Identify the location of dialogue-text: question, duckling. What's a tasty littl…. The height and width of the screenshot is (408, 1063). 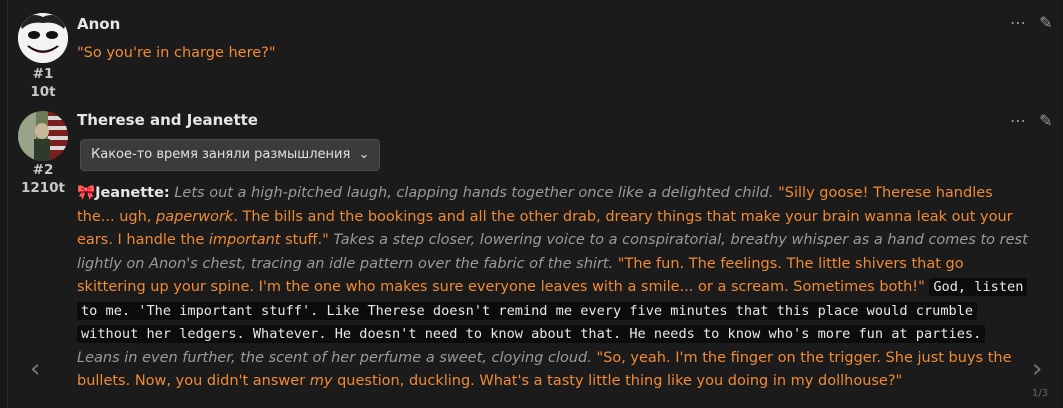
(617, 381).